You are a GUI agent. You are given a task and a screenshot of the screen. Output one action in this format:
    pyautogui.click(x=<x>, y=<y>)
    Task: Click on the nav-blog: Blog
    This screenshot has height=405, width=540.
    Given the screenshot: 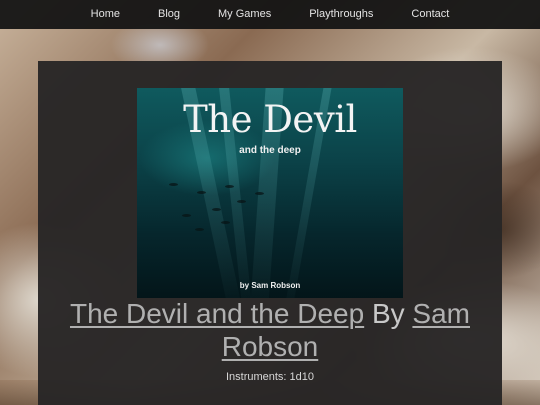 What is the action you would take?
    pyautogui.click(x=169, y=14)
    